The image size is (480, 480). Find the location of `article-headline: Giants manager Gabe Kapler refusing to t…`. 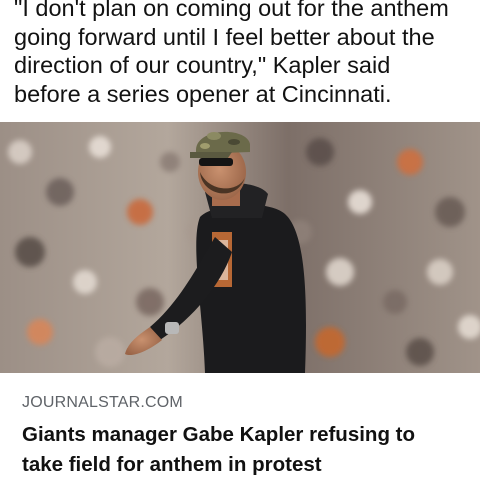

article-headline: Giants manager Gabe Kapler refusing to t… is located at coordinates (247, 450).